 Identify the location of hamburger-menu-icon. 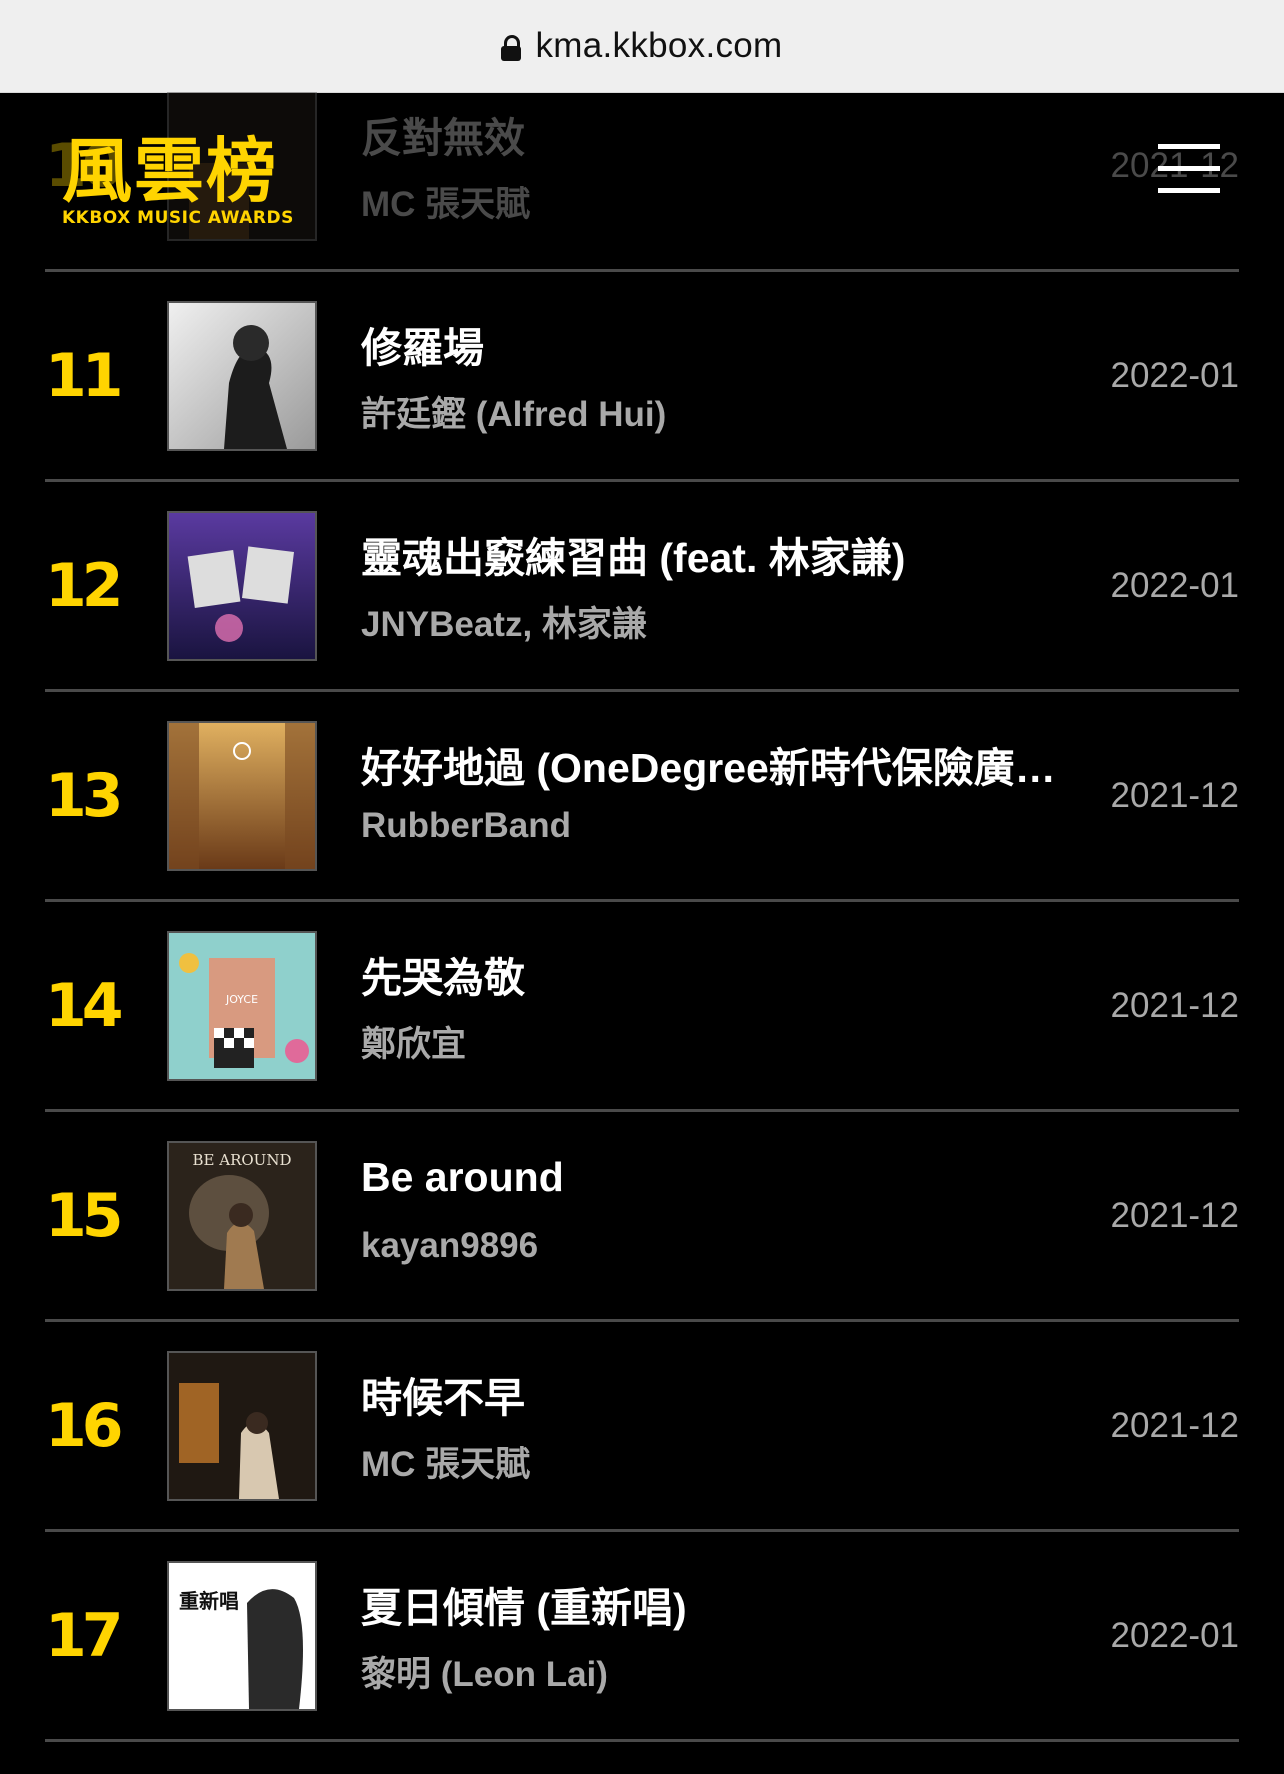
(1189, 169).